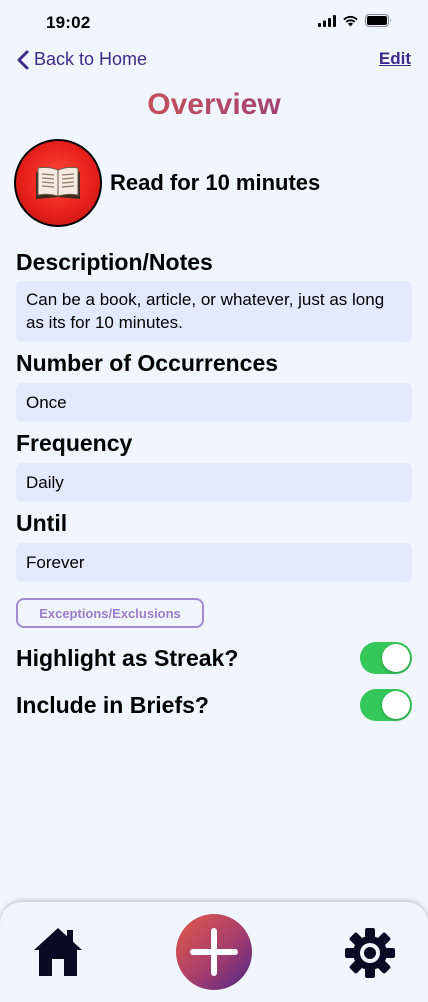  Describe the element at coordinates (395, 59) in the screenshot. I see `edit-button: Edit` at that location.